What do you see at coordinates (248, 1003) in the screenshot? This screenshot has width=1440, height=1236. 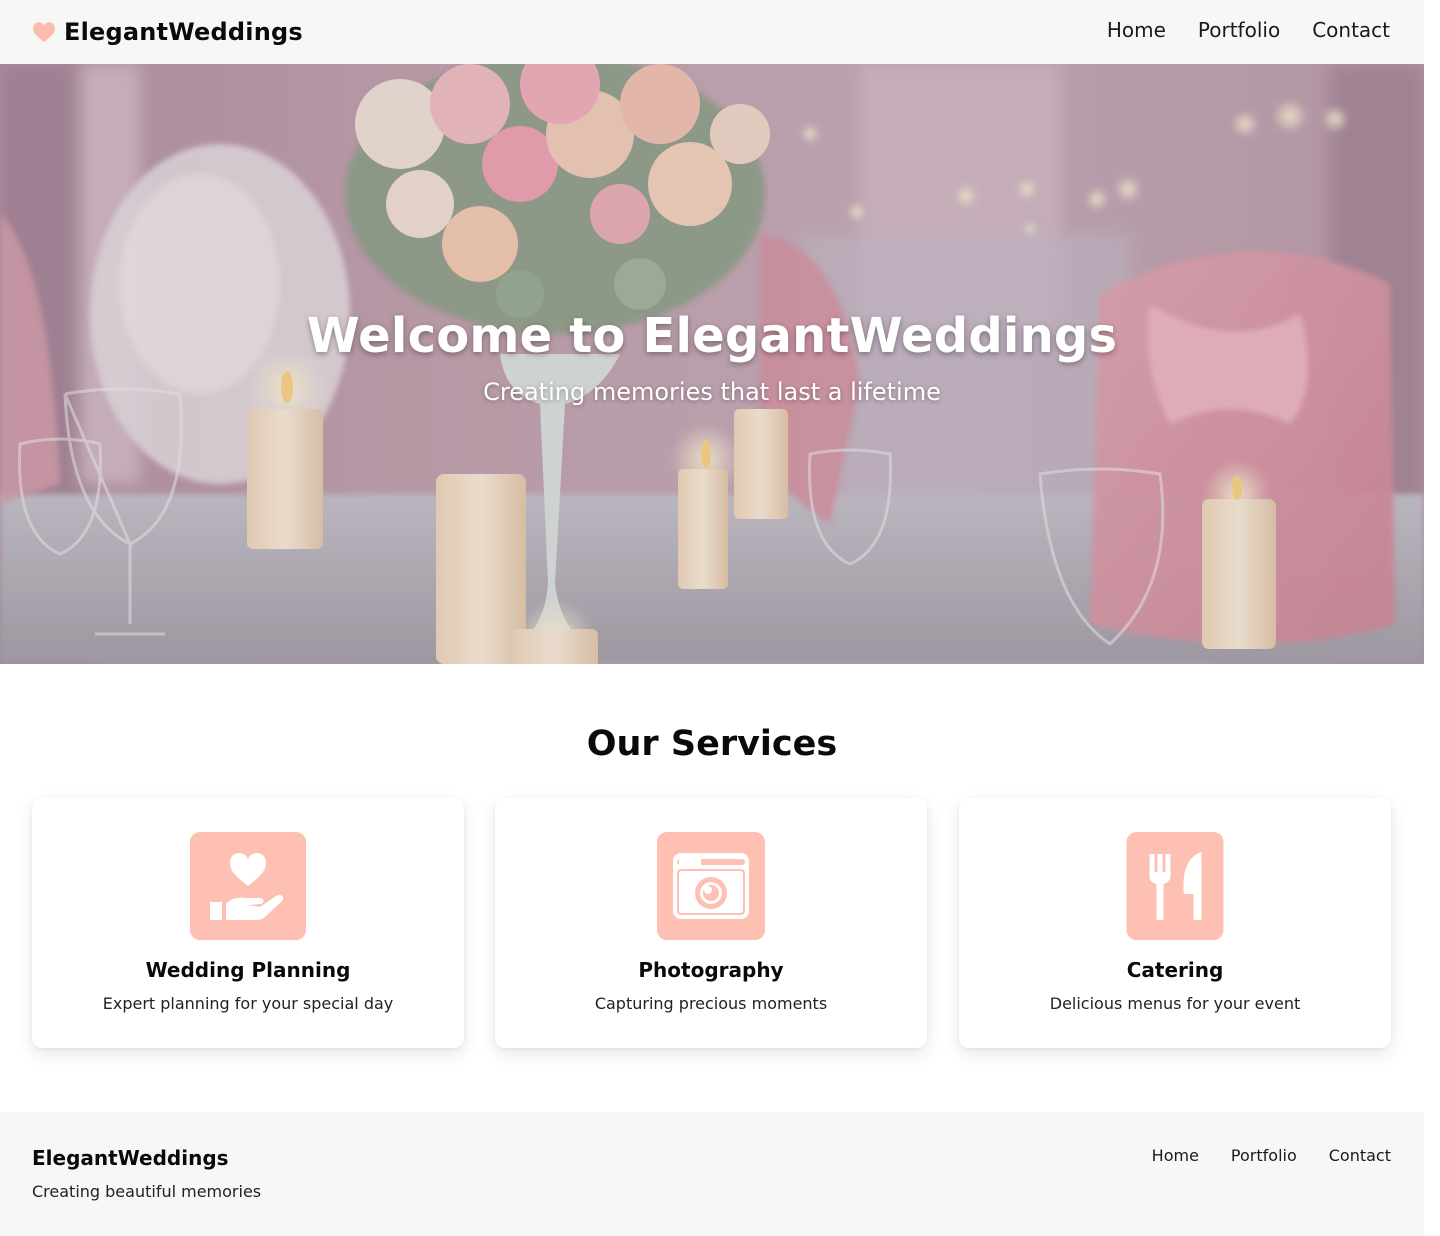 I see `service-description: Expert planning for your special day` at bounding box center [248, 1003].